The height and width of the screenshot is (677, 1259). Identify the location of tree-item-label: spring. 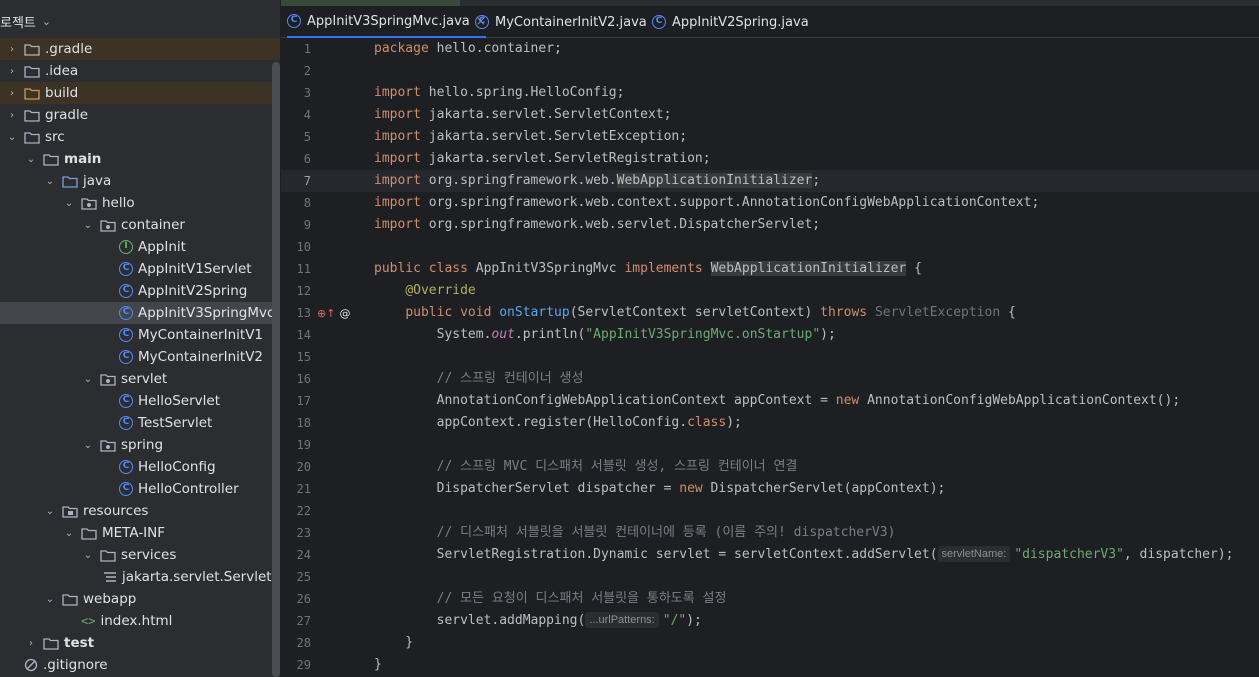
(142, 445).